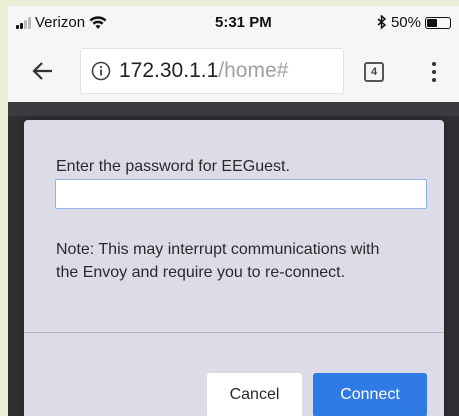 Image resolution: width=459 pixels, height=416 pixels. I want to click on info-icon, so click(101, 71).